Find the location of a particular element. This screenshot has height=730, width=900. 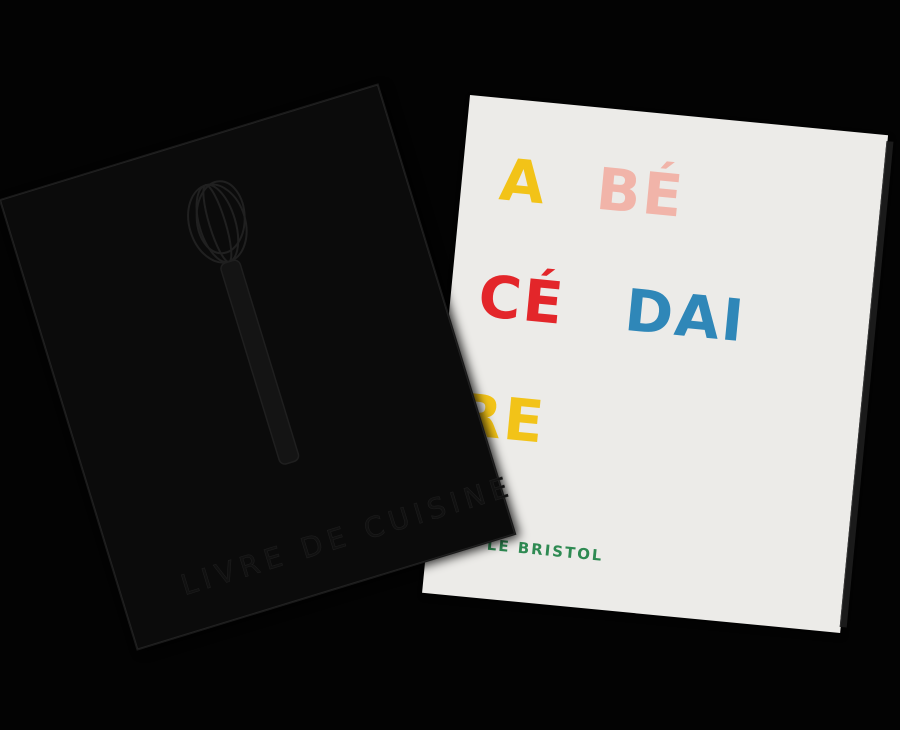

title-letter-be: BÉ is located at coordinates (640, 192).